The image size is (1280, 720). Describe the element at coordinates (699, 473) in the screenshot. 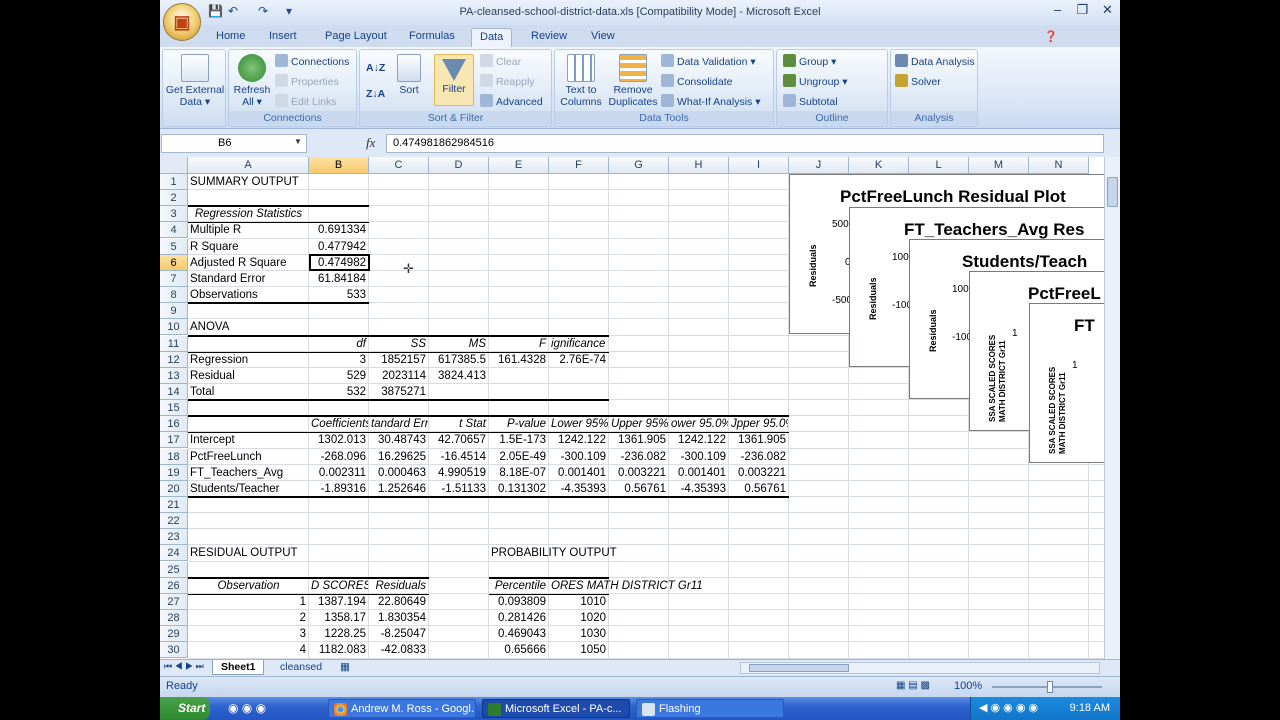

I see `cell-h19: 0.001401` at that location.